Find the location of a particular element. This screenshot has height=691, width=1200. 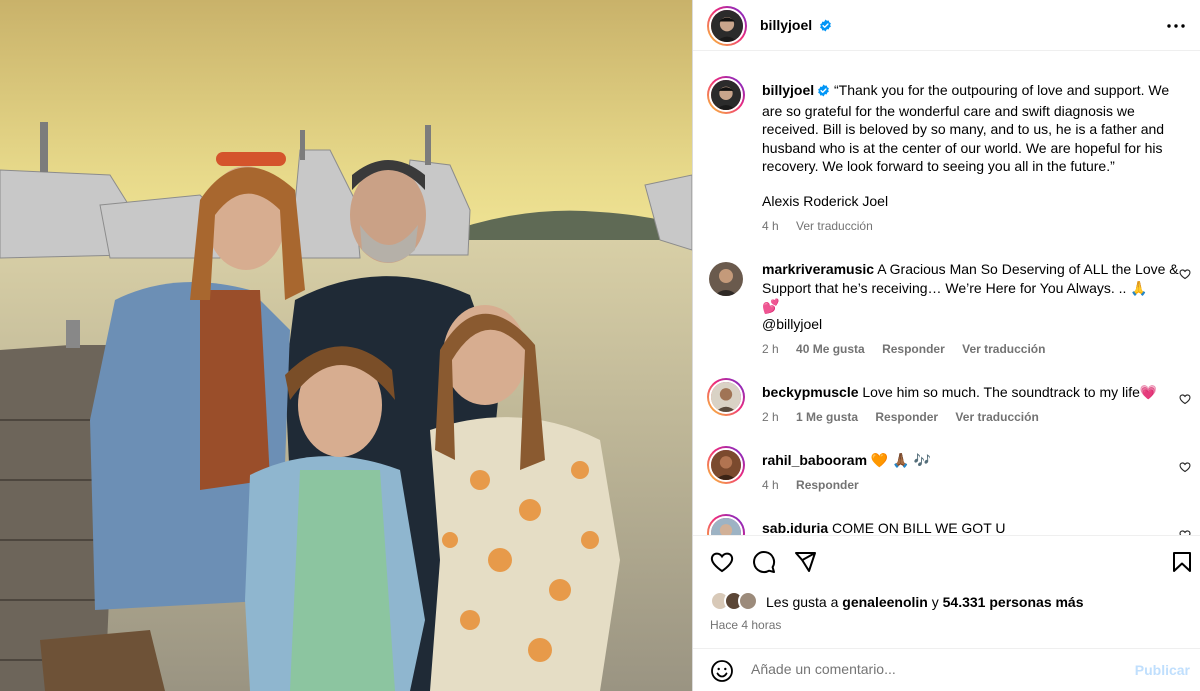

caption-meta: 4 h Ver traducción is located at coordinates (824, 226).